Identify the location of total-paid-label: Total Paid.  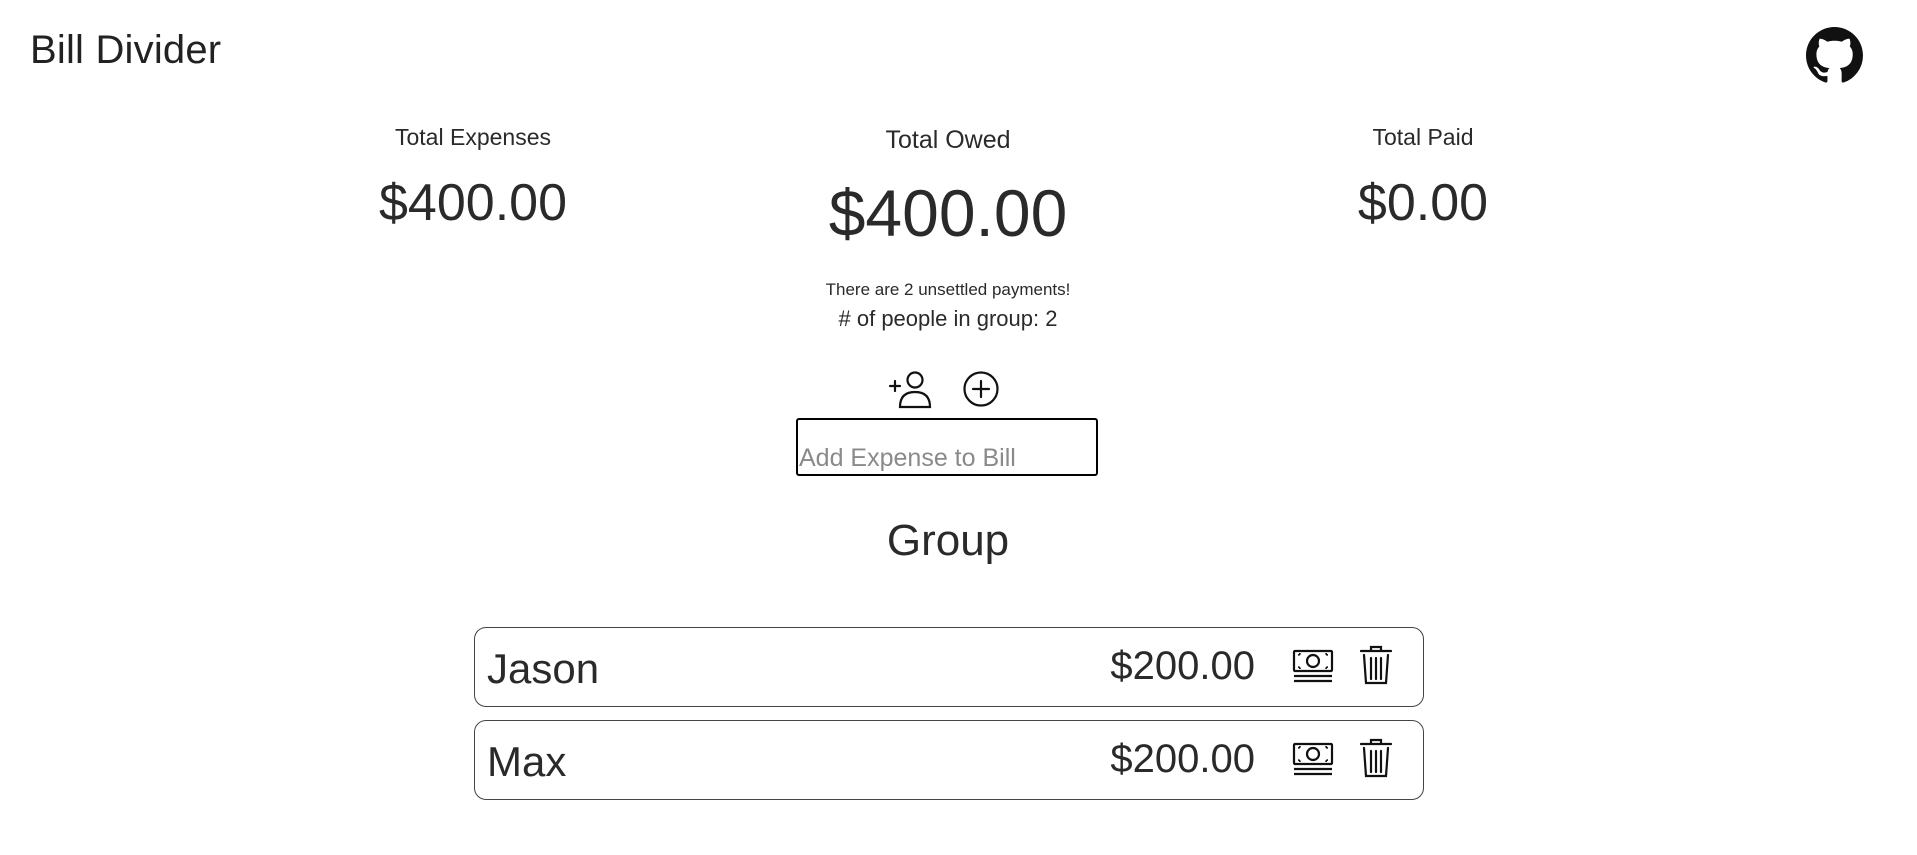
(1423, 137).